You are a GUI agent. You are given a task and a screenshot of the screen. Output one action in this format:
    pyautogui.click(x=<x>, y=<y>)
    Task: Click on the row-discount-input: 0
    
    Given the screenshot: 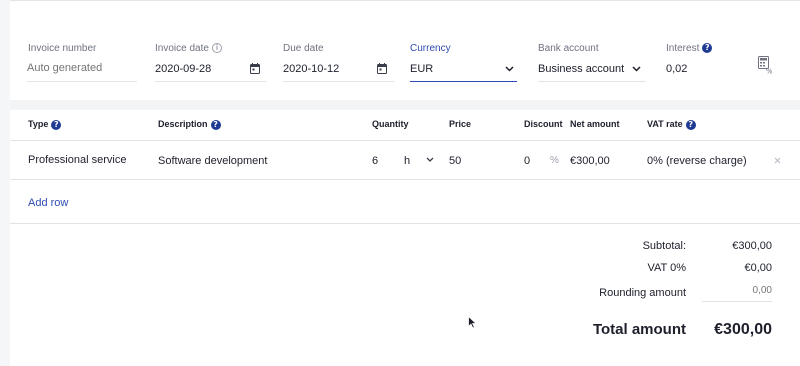 What is the action you would take?
    pyautogui.click(x=527, y=161)
    